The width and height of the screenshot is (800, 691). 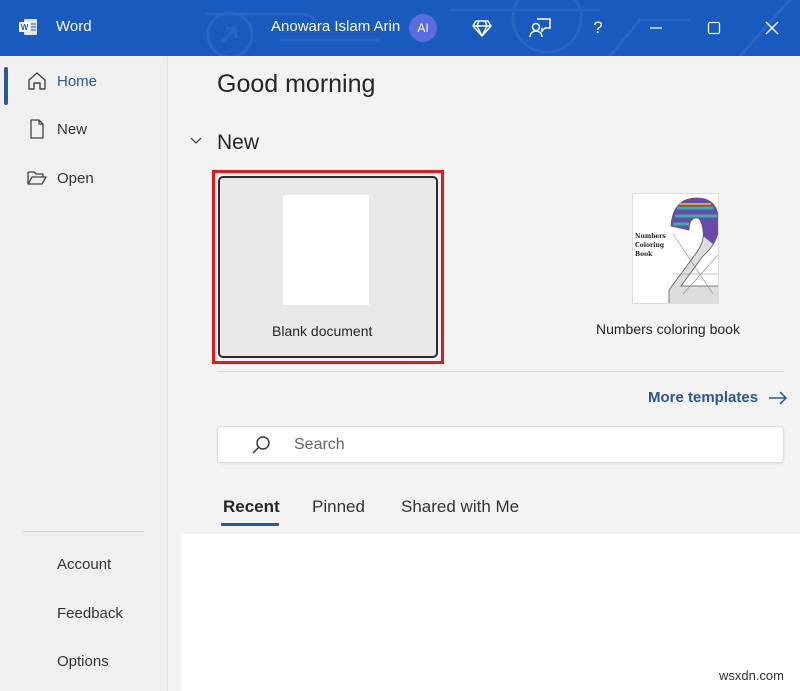 I want to click on chevron-down-icon, so click(x=196, y=141).